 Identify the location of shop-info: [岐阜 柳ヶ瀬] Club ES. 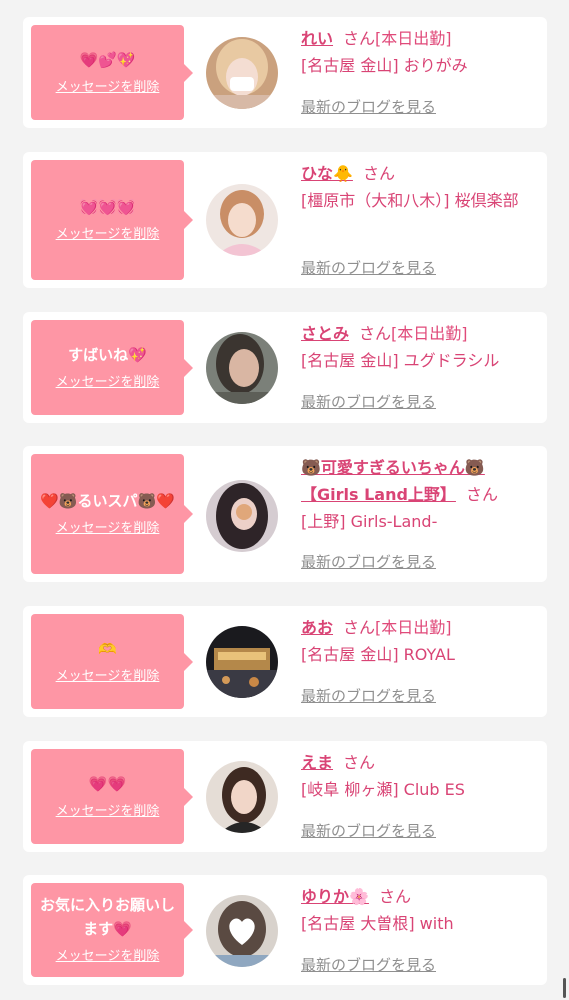
(383, 789).